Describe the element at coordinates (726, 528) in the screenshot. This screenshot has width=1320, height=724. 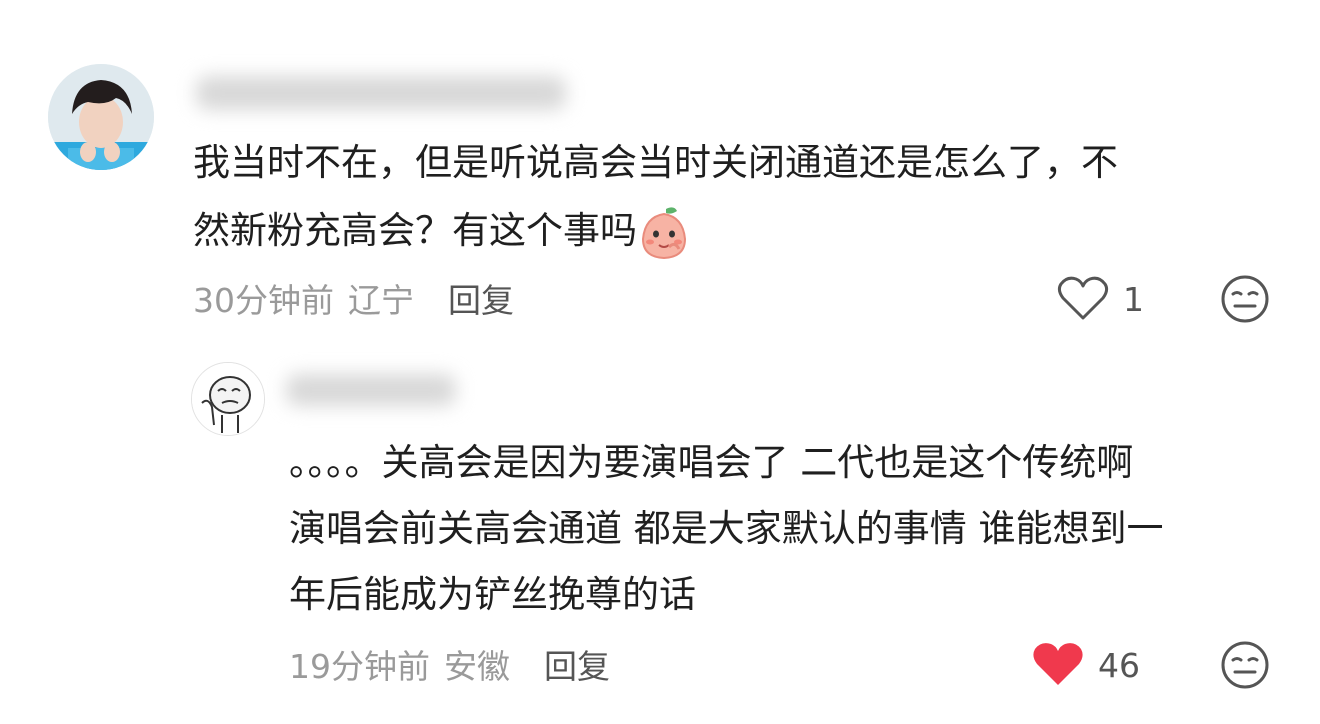
I see `comment-text-line: 演唱会前关高会通道 都是大家默认的事情 谁能想到一` at that location.